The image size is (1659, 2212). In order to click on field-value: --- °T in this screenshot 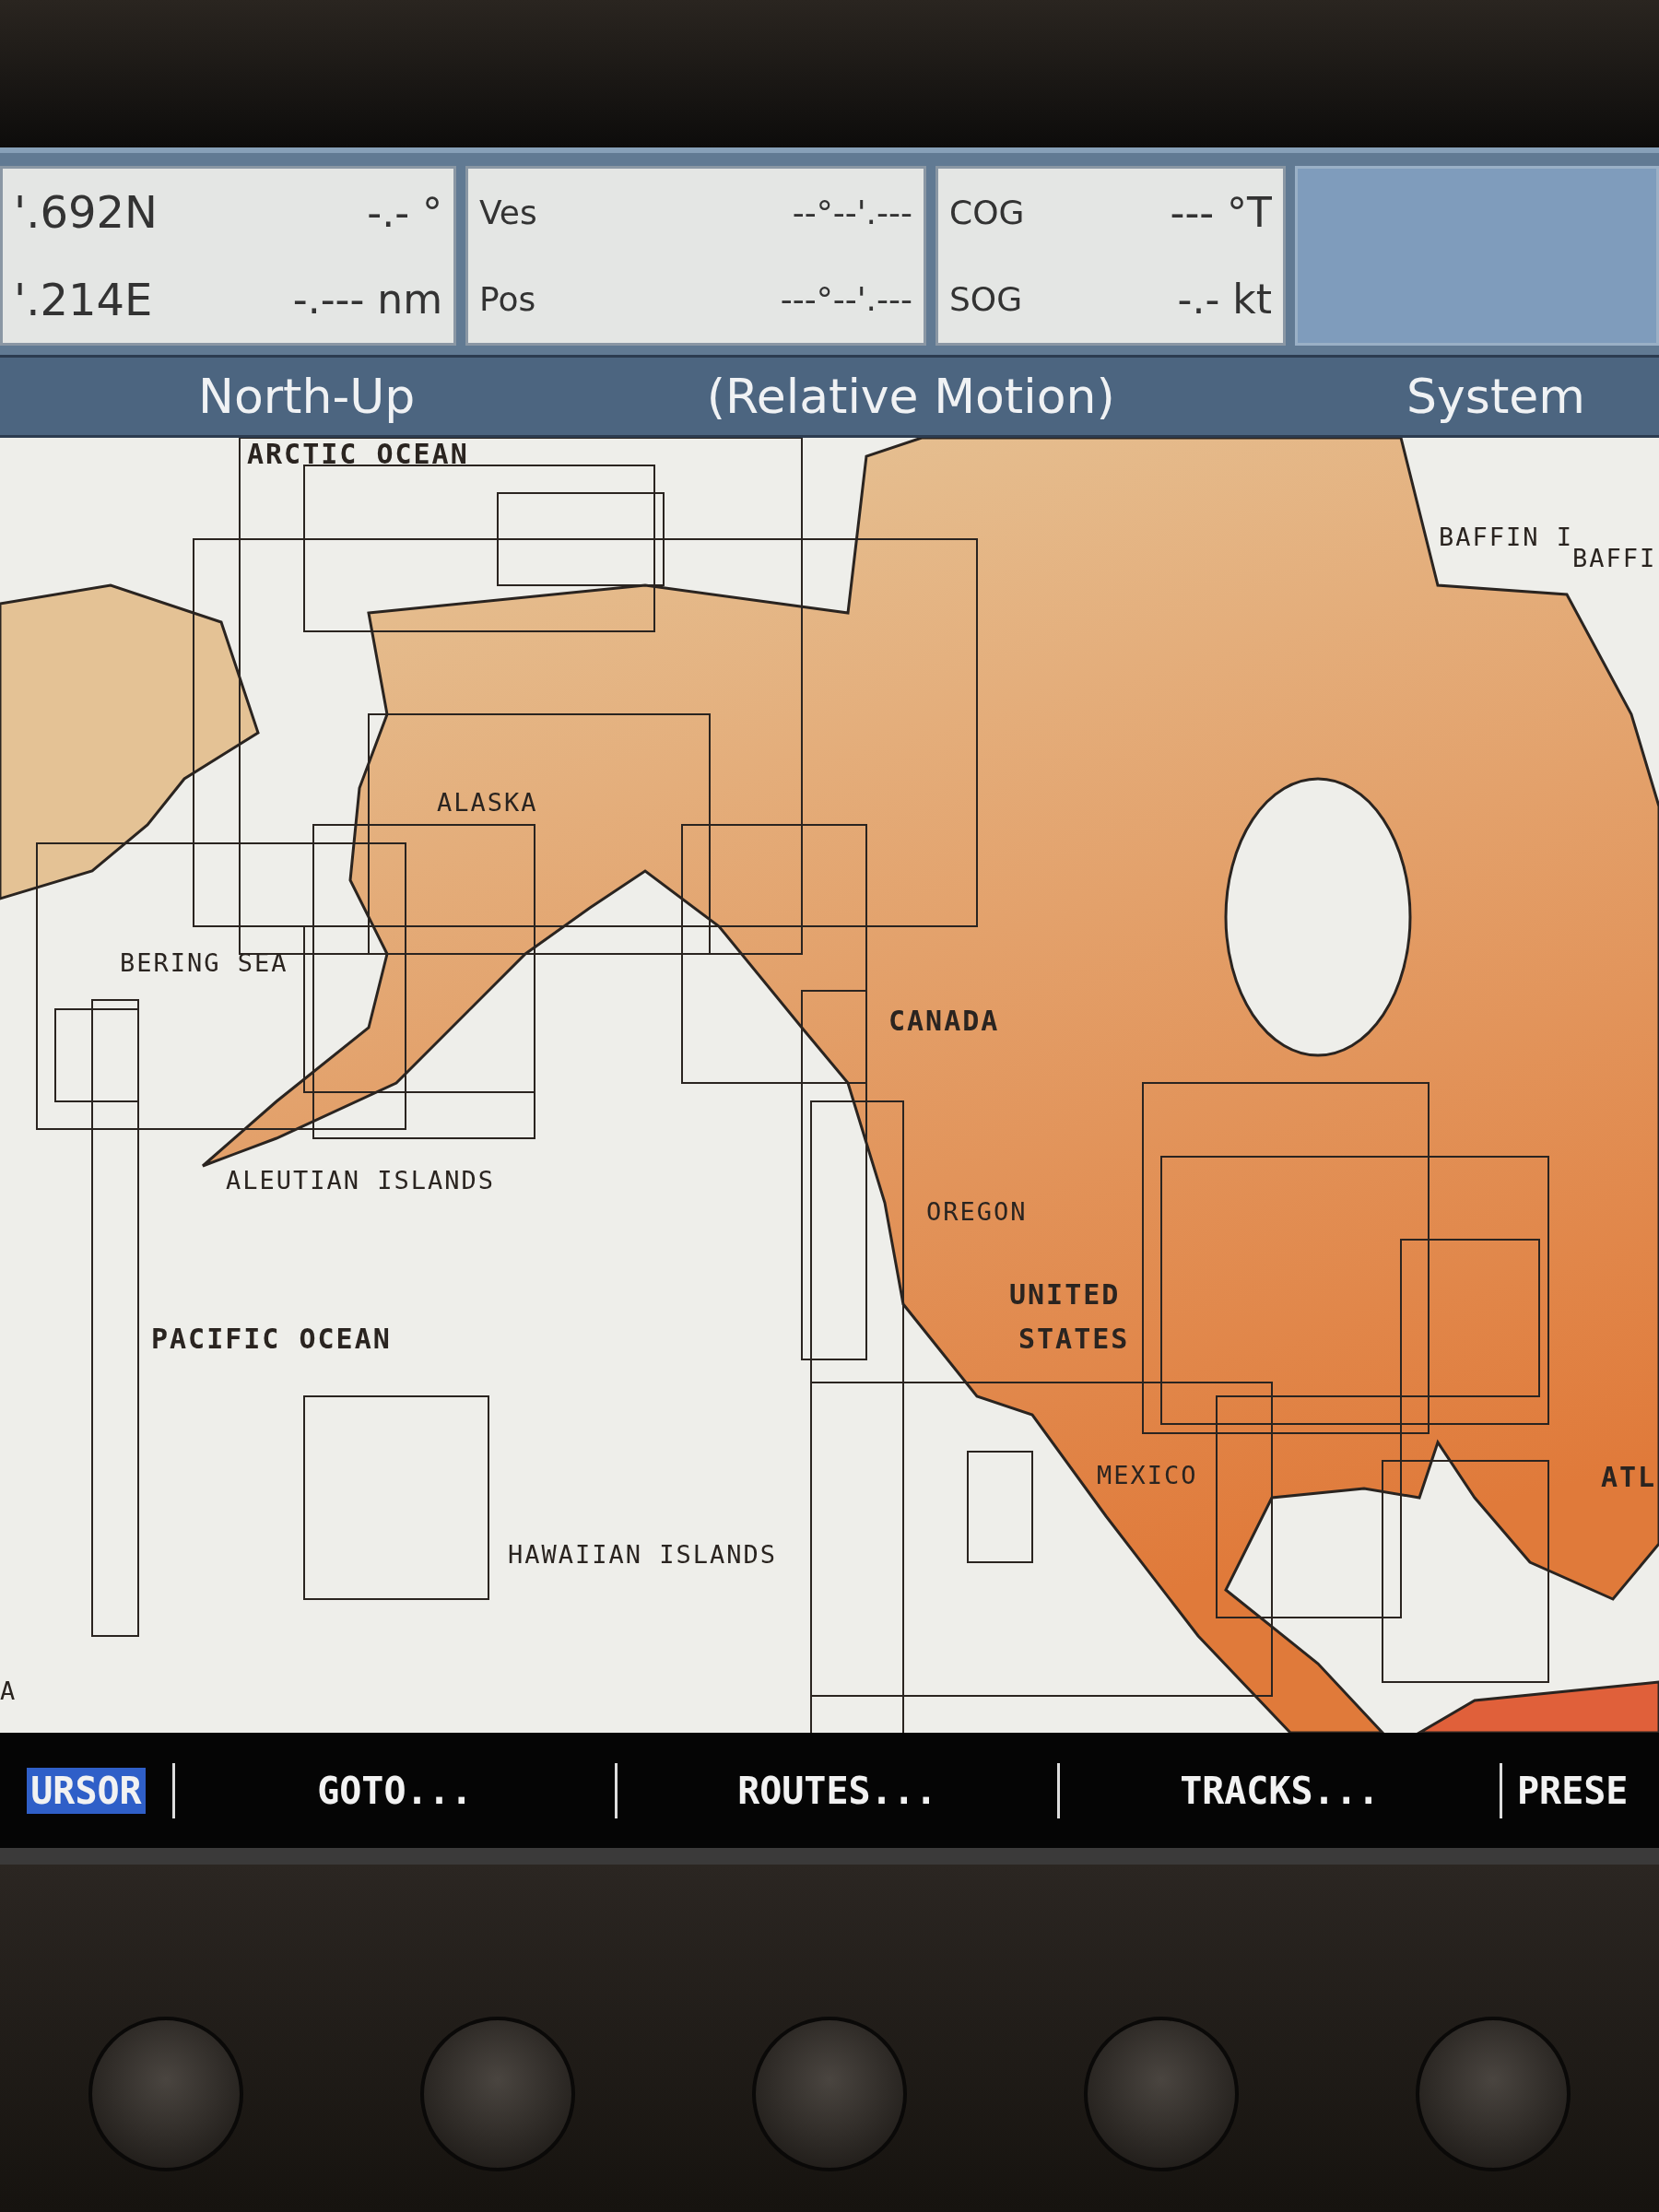, I will do `click(1221, 212)`.